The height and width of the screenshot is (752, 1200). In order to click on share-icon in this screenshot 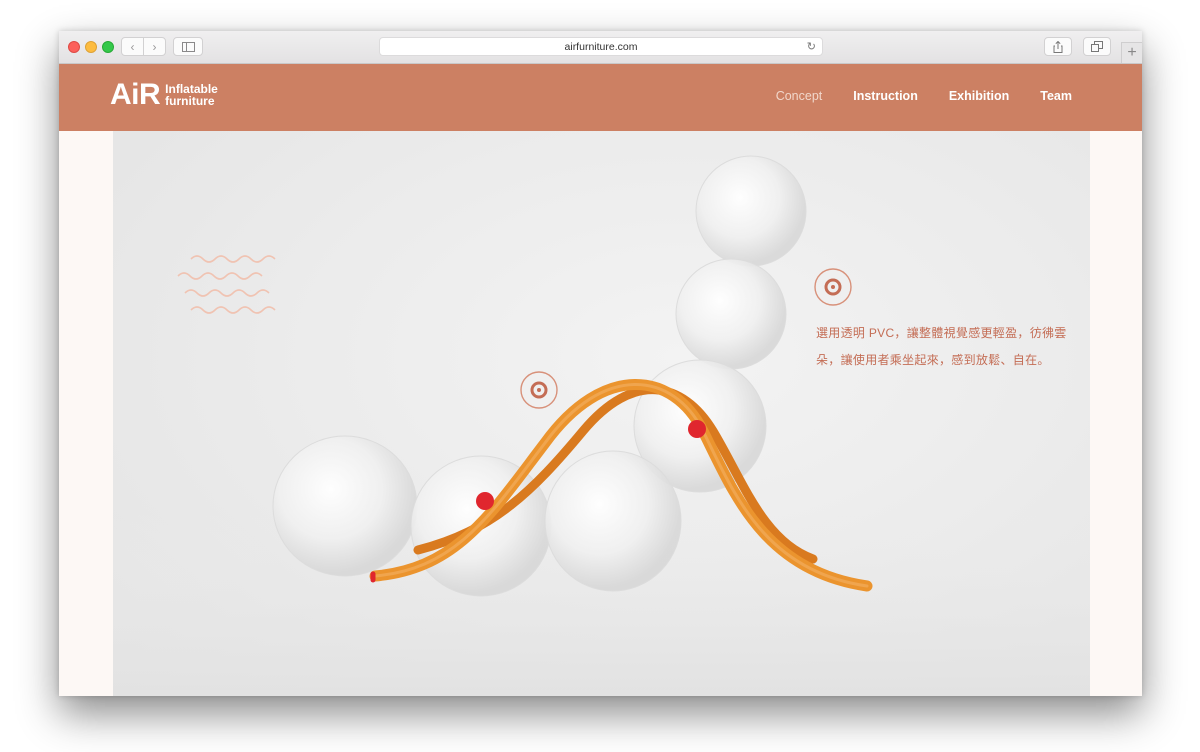, I will do `click(1058, 46)`.